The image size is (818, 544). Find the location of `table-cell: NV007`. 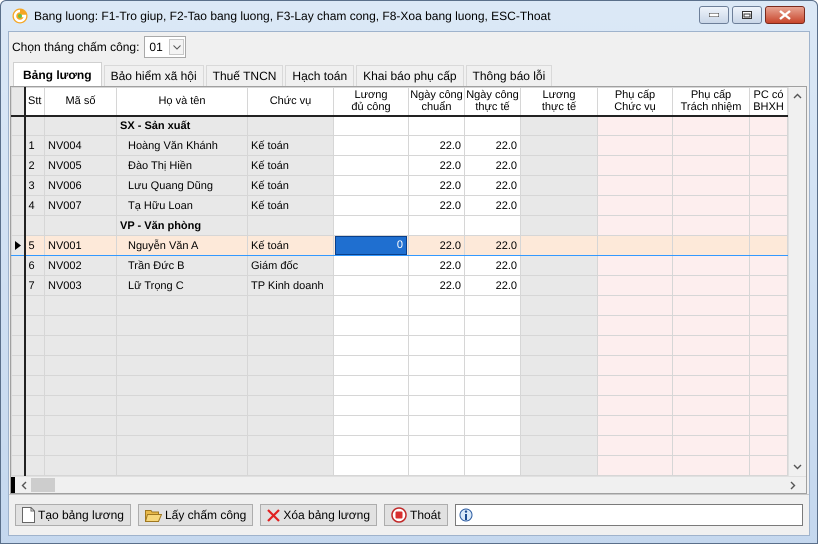

table-cell: NV007 is located at coordinates (80, 206).